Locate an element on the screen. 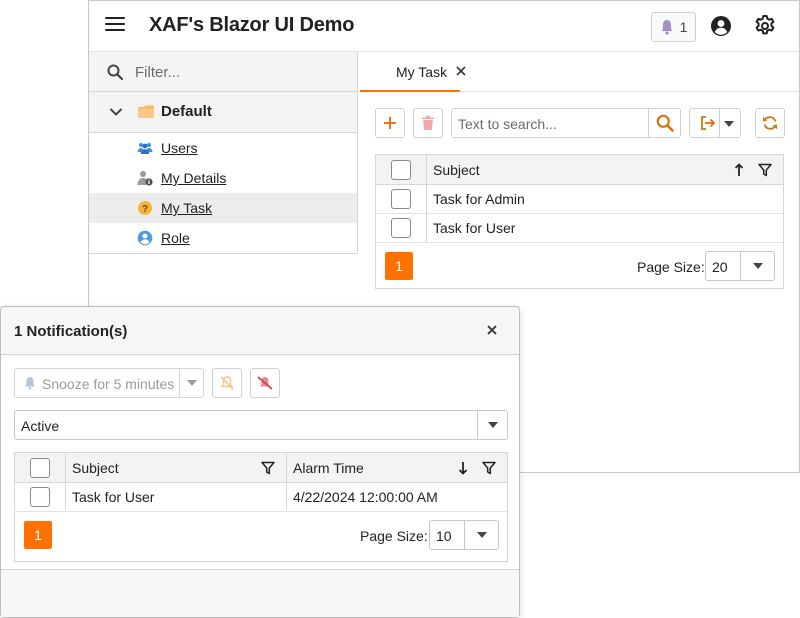 The image size is (800, 618). table-row: Task for User 4/22/2024 12:00:00 AM is located at coordinates (261, 497).